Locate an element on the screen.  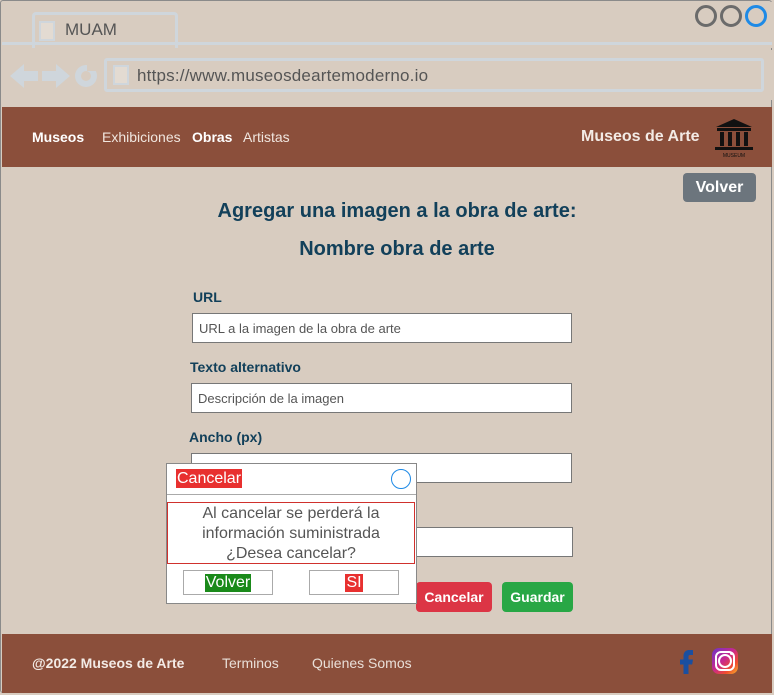
nav-link-exhibiciones: Exhibiciones is located at coordinates (141, 137).